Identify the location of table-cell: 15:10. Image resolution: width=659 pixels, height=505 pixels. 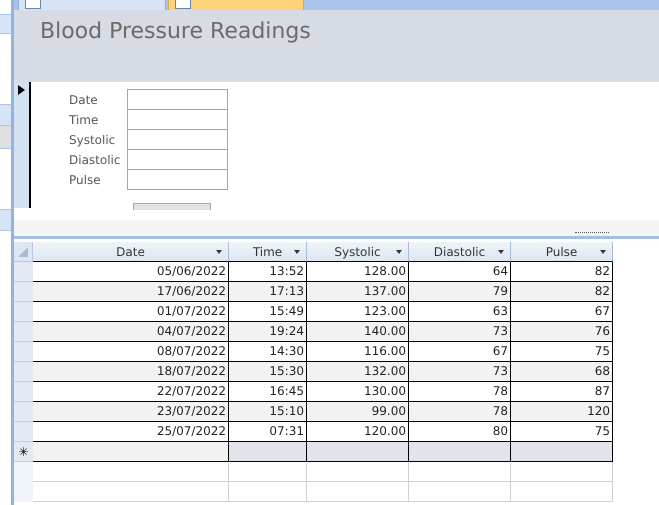
(268, 412).